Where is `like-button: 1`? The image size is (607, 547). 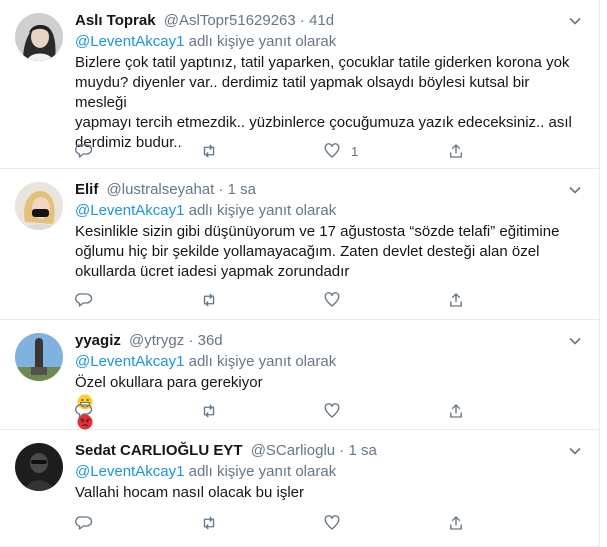
like-button: 1 is located at coordinates (340, 151).